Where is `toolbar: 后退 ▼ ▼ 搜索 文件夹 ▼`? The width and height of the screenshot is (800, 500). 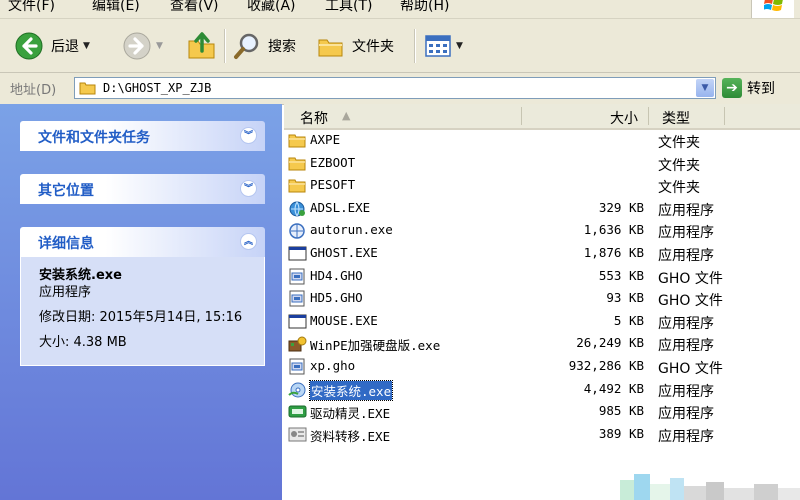 toolbar: 后退 ▼ ▼ 搜索 文件夹 ▼ is located at coordinates (400, 46).